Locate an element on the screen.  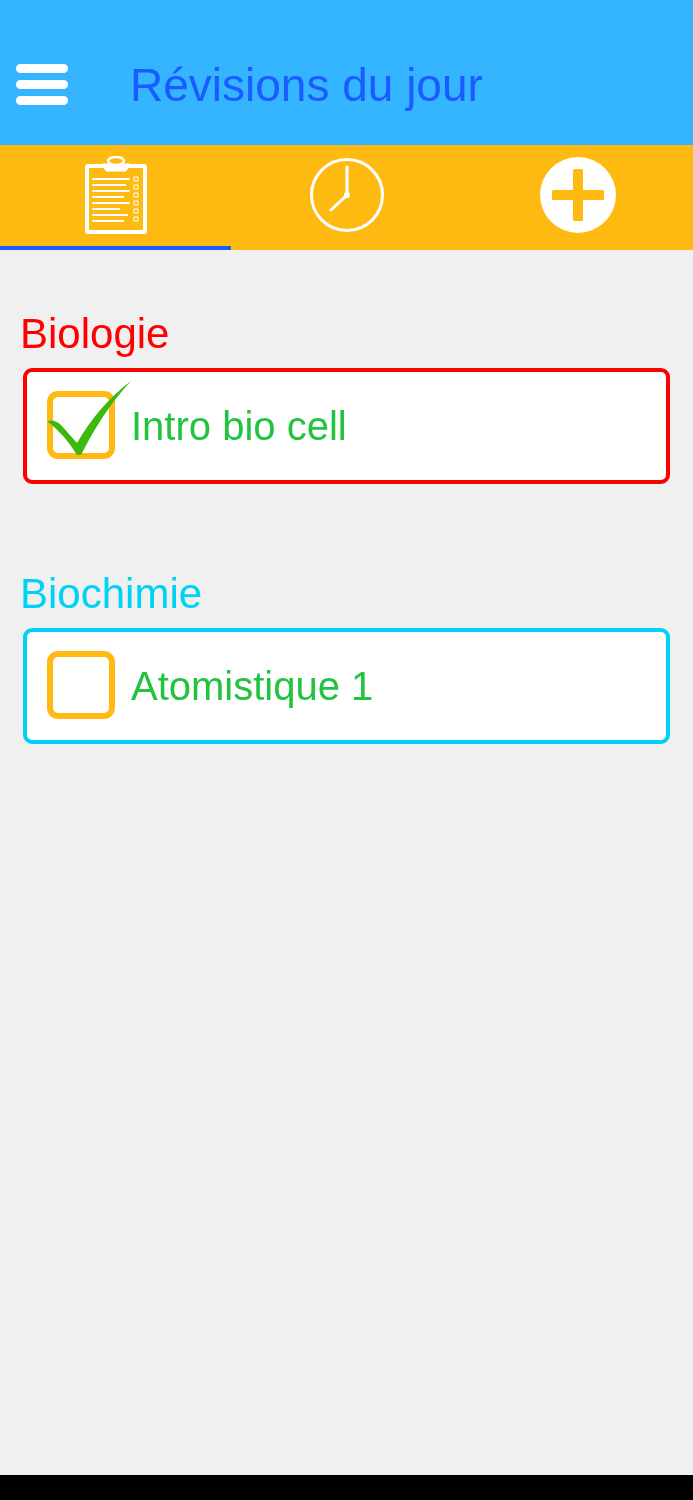
revision-card: Atomistique 1 is located at coordinates (346, 686).